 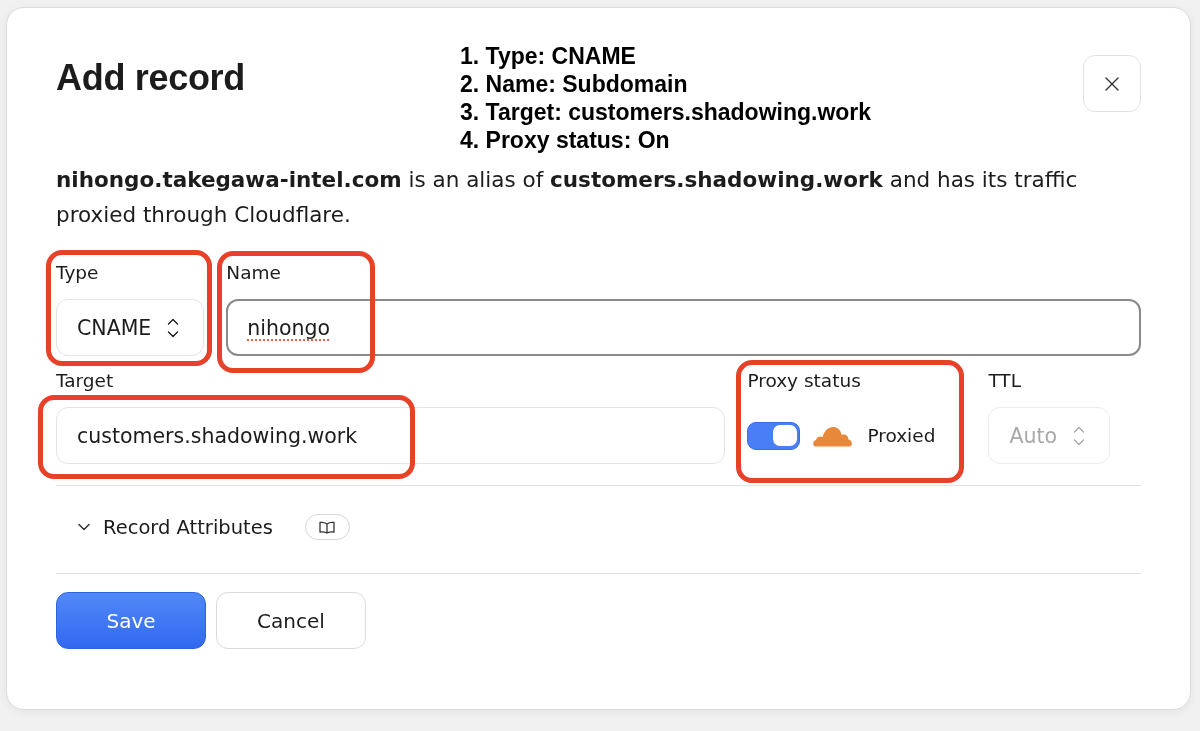 What do you see at coordinates (565, 140) in the screenshot?
I see `annotation-note: 4. Proxy status: On` at bounding box center [565, 140].